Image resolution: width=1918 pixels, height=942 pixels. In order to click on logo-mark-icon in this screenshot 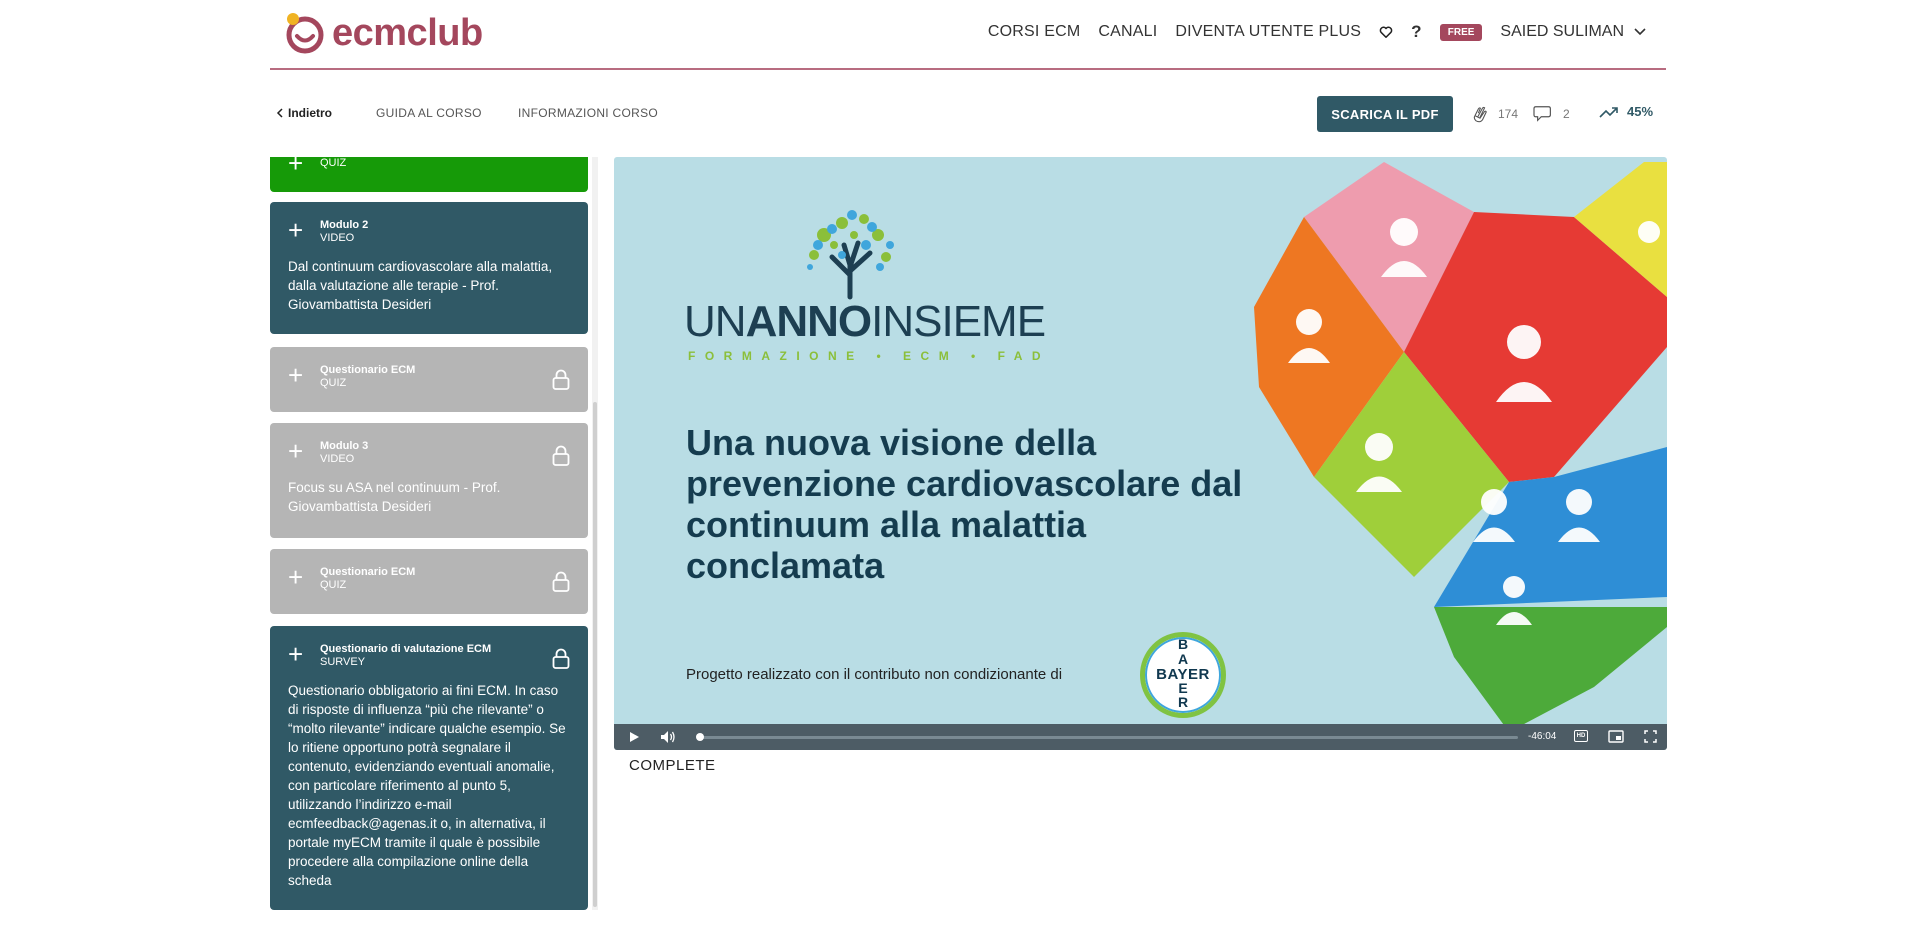, I will do `click(305, 33)`.